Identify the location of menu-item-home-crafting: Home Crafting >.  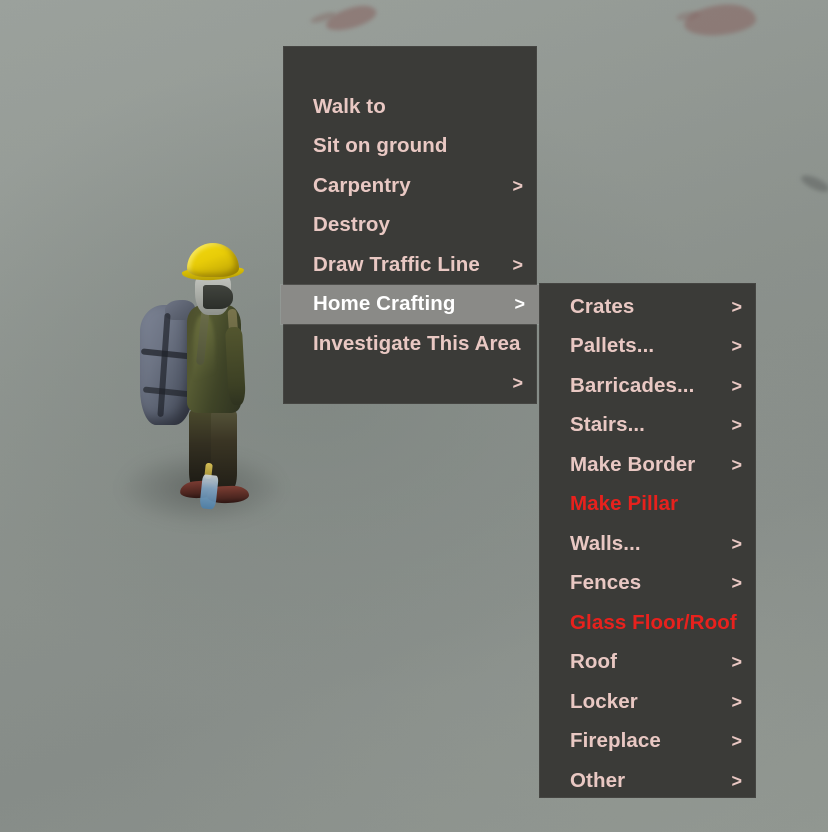
(410, 304).